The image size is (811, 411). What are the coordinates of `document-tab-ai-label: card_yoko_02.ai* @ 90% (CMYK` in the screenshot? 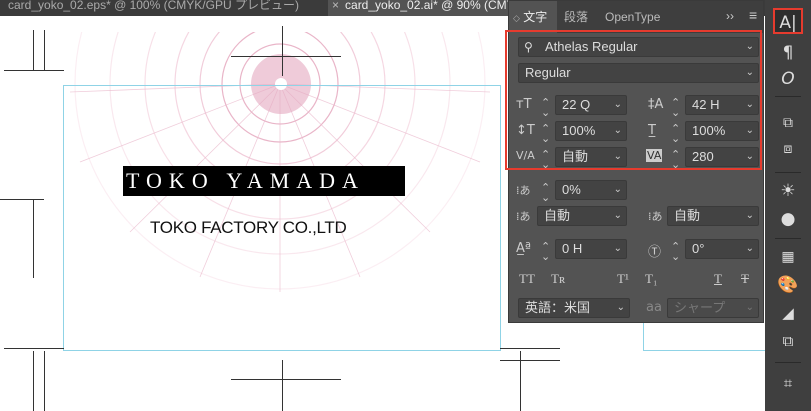 It's located at (426, 6).